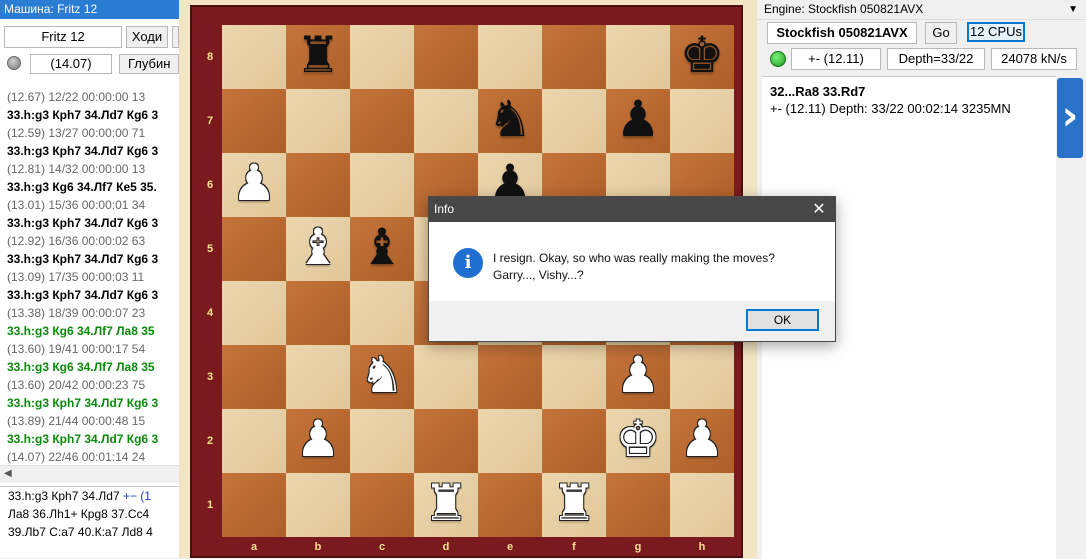 The width and height of the screenshot is (1086, 559). Describe the element at coordinates (842, 33) in the screenshot. I see `stockfish-engine-name: Stockfish 050821AVX` at that location.